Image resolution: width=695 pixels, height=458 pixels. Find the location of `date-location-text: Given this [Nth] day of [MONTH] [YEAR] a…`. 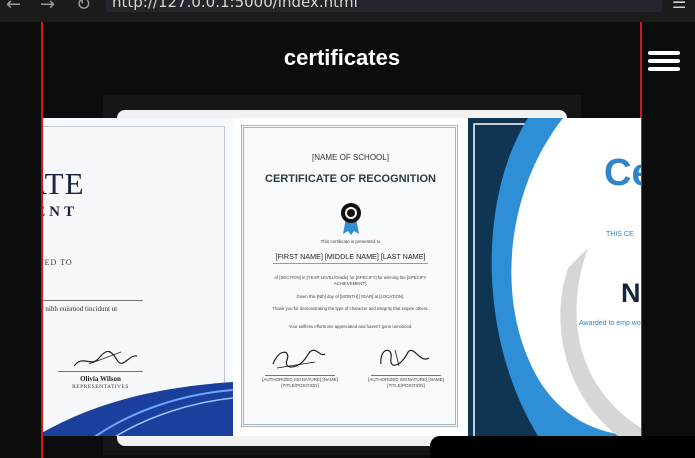

date-location-text: Given this [Nth] day of [MONTH] [YEAR] a… is located at coordinates (350, 296).